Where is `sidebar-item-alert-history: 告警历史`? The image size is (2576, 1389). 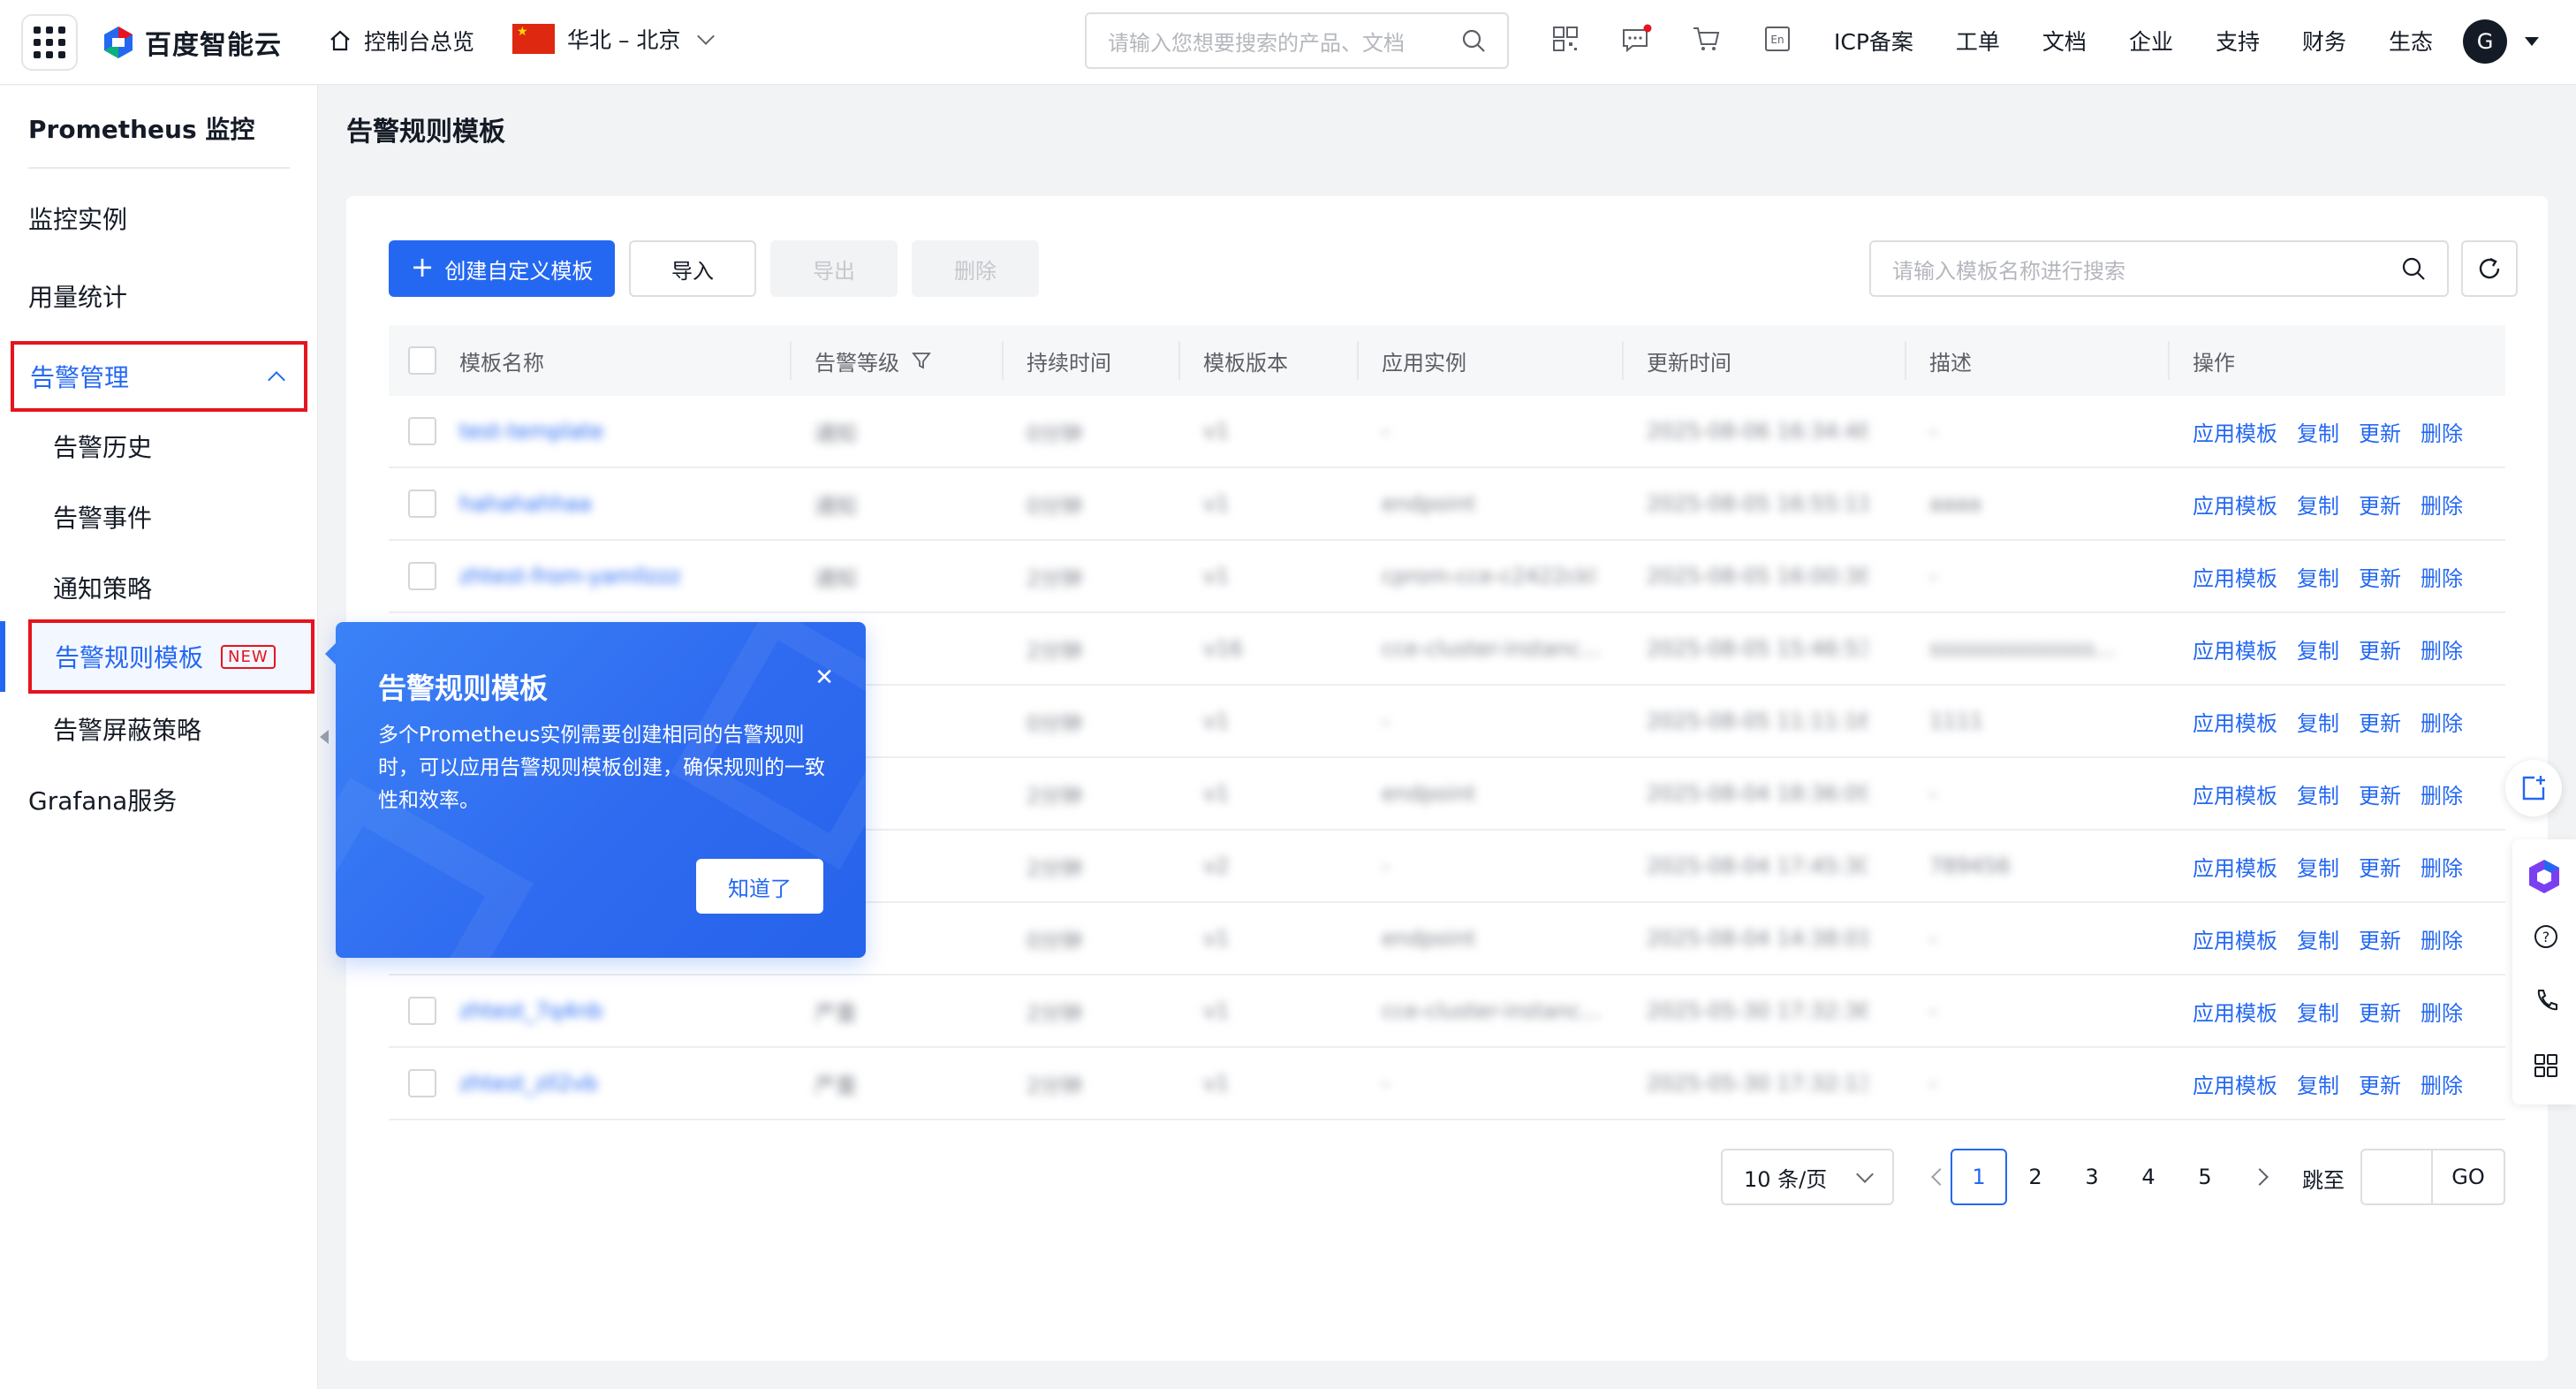 sidebar-item-alert-history: 告警历史 is located at coordinates (103, 446).